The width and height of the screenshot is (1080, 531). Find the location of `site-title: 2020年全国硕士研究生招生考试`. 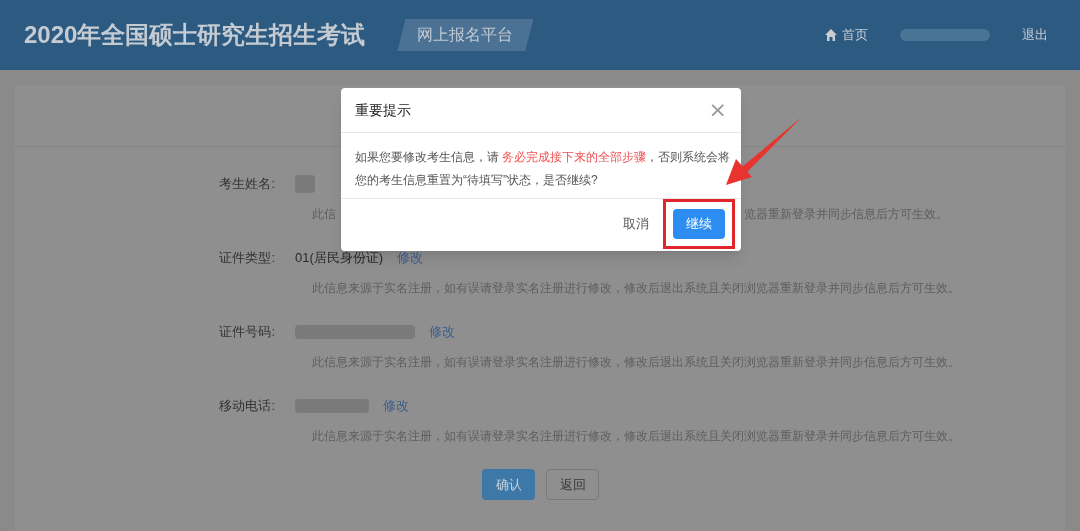

site-title: 2020年全国硕士研究生招生考试 is located at coordinates (195, 35).